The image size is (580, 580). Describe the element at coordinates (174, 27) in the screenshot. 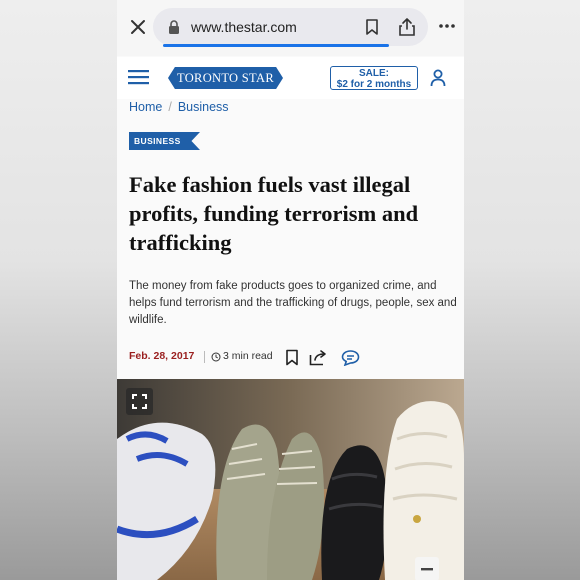

I see `lock-icon` at that location.